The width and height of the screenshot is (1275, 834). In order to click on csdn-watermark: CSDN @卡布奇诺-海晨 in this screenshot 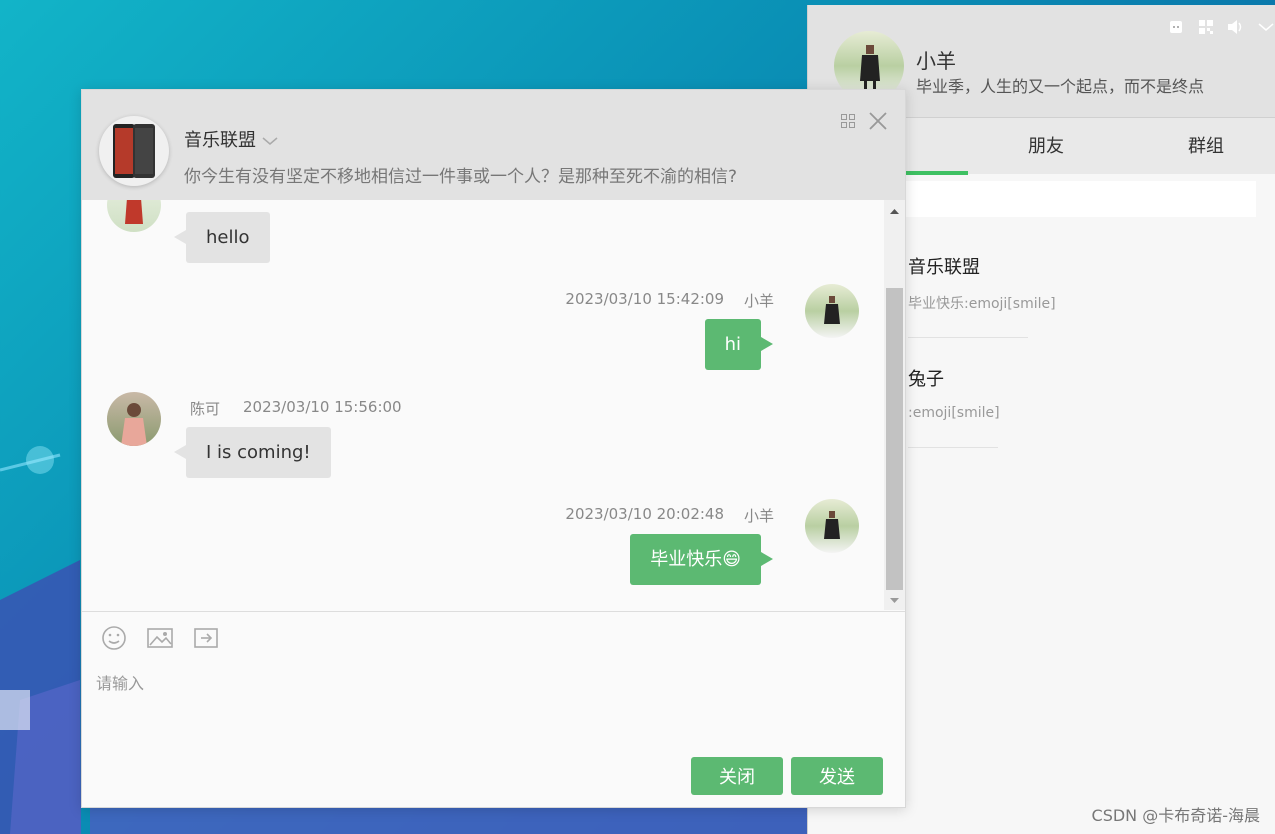, I will do `click(1175, 815)`.